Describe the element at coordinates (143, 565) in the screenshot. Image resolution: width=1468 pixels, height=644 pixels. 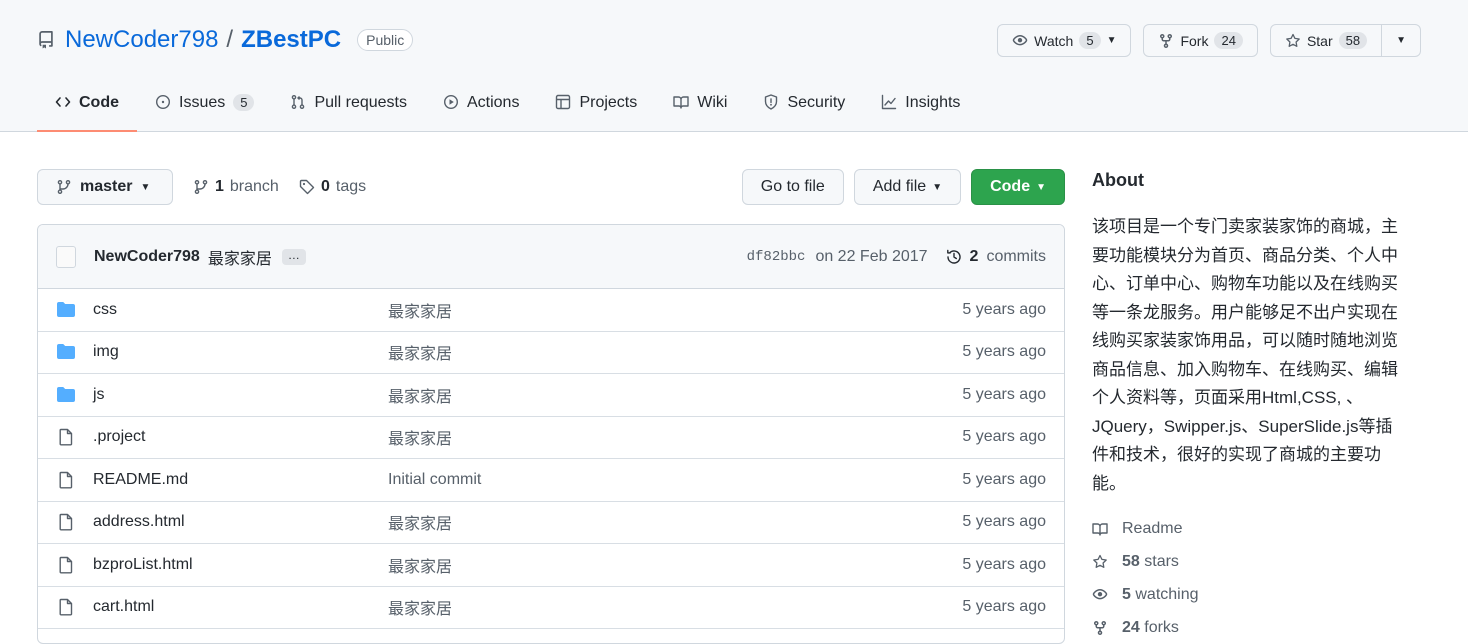
I see `file-name-link: bzproList.html` at that location.